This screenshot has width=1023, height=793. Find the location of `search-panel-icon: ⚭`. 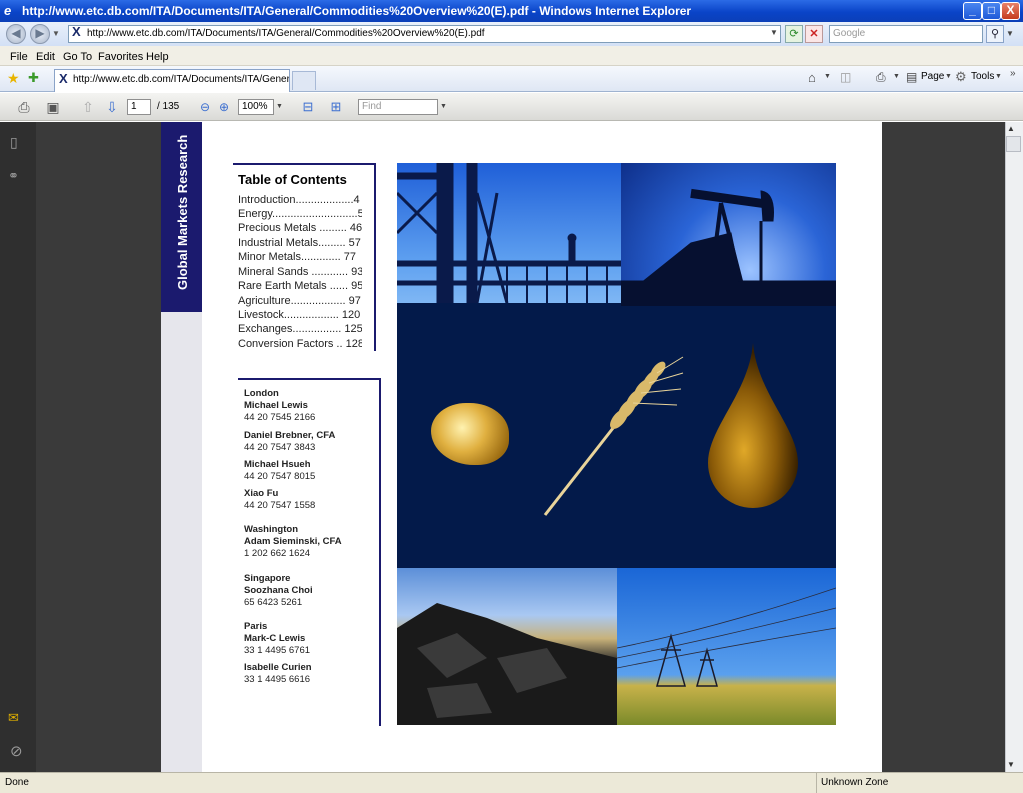

search-panel-icon: ⚭ is located at coordinates (13, 176).